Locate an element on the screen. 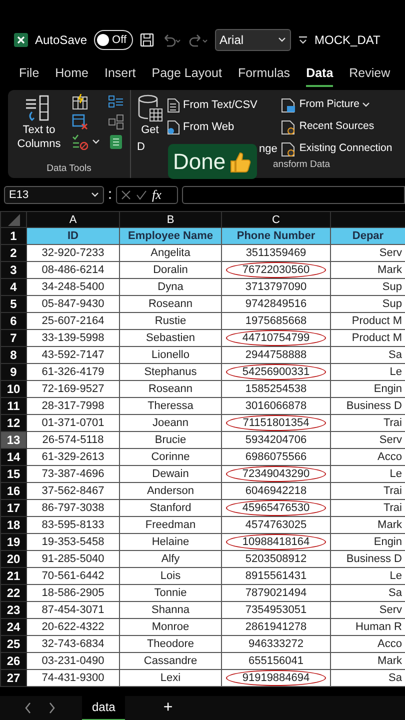 Image resolution: width=405 pixels, height=720 pixels. customize-toolbar-icon is located at coordinates (303, 40).